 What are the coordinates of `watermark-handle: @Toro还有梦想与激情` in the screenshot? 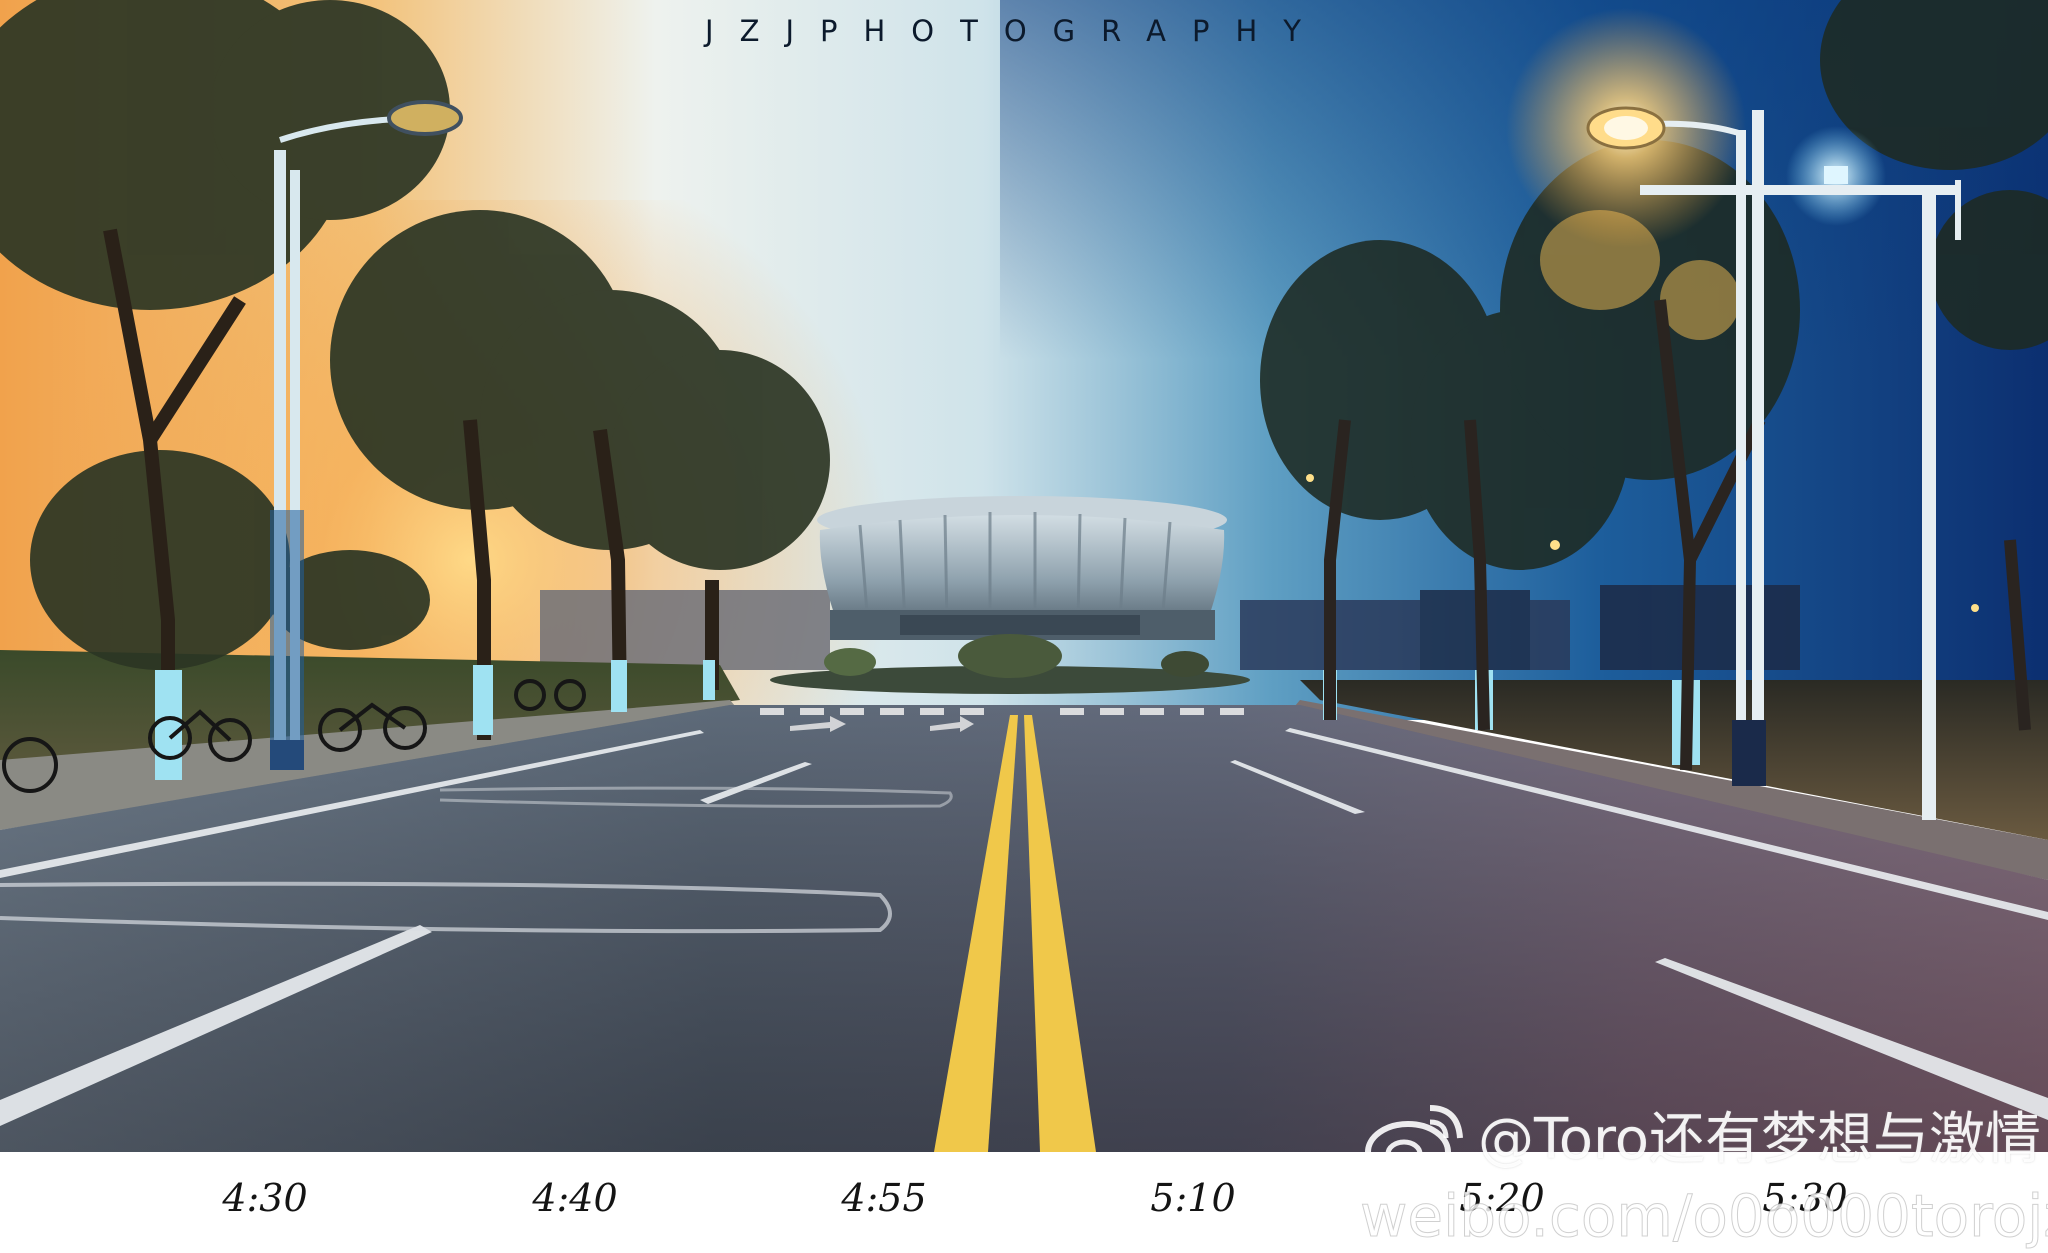 It's located at (1760, 1139).